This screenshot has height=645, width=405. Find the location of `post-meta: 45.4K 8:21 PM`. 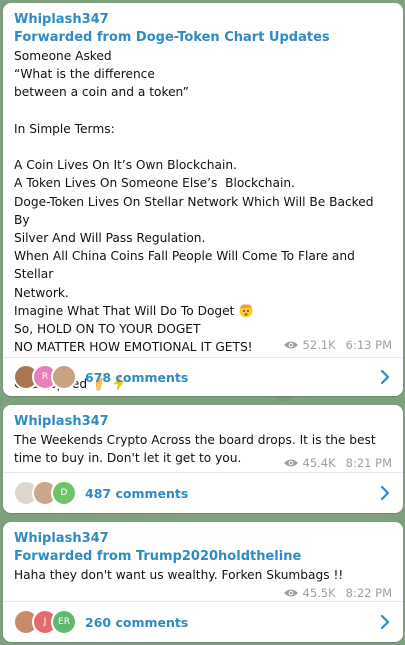

post-meta: 45.4K 8:21 PM is located at coordinates (337, 463).